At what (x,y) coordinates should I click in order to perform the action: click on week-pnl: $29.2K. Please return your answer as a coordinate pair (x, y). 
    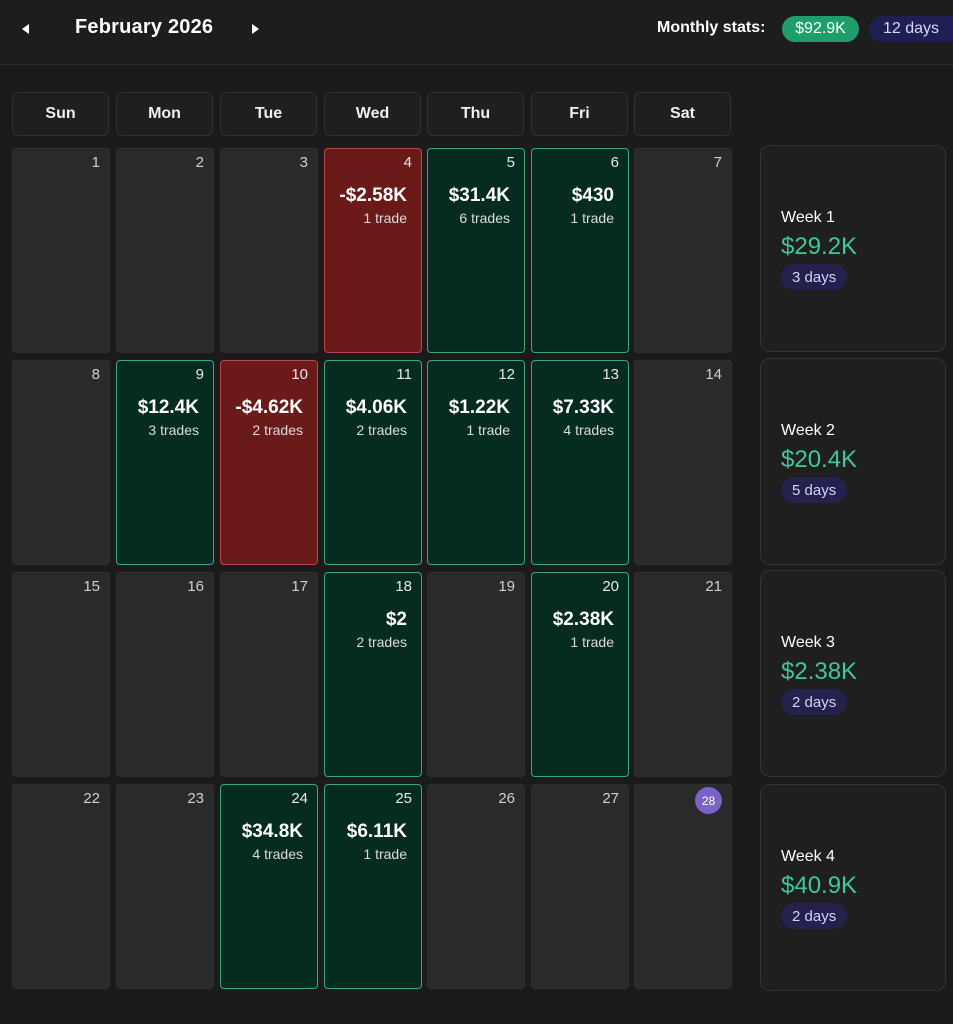
    Looking at the image, I should click on (819, 246).